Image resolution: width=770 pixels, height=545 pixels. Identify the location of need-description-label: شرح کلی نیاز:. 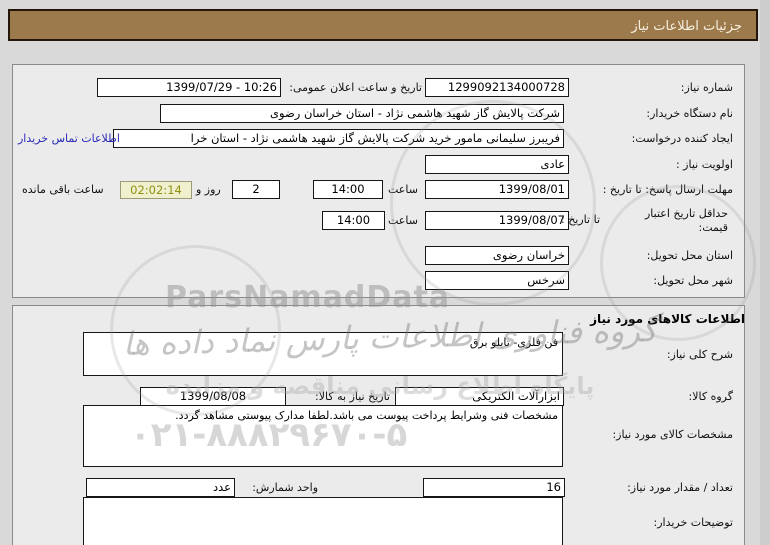
(699, 354).